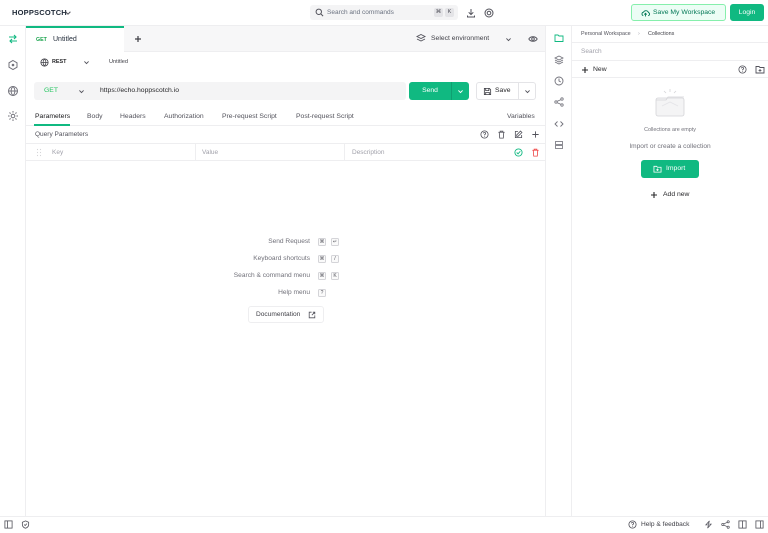 The height and width of the screenshot is (533, 768). Describe the element at coordinates (487, 91) in the screenshot. I see `save-disk-icon` at that location.